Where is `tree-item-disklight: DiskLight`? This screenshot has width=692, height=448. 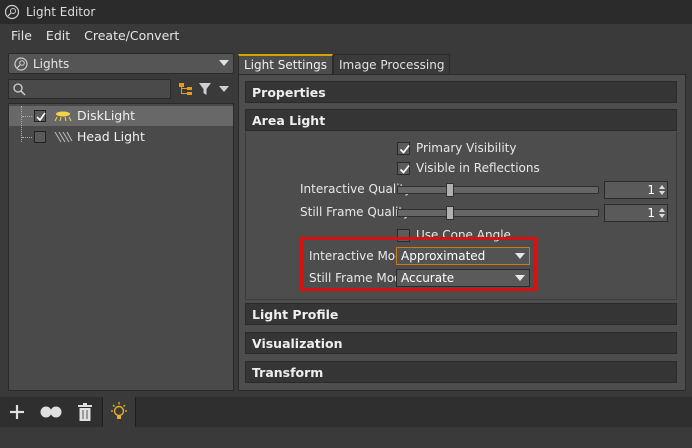
tree-item-disklight: DiskLight is located at coordinates (121, 124).